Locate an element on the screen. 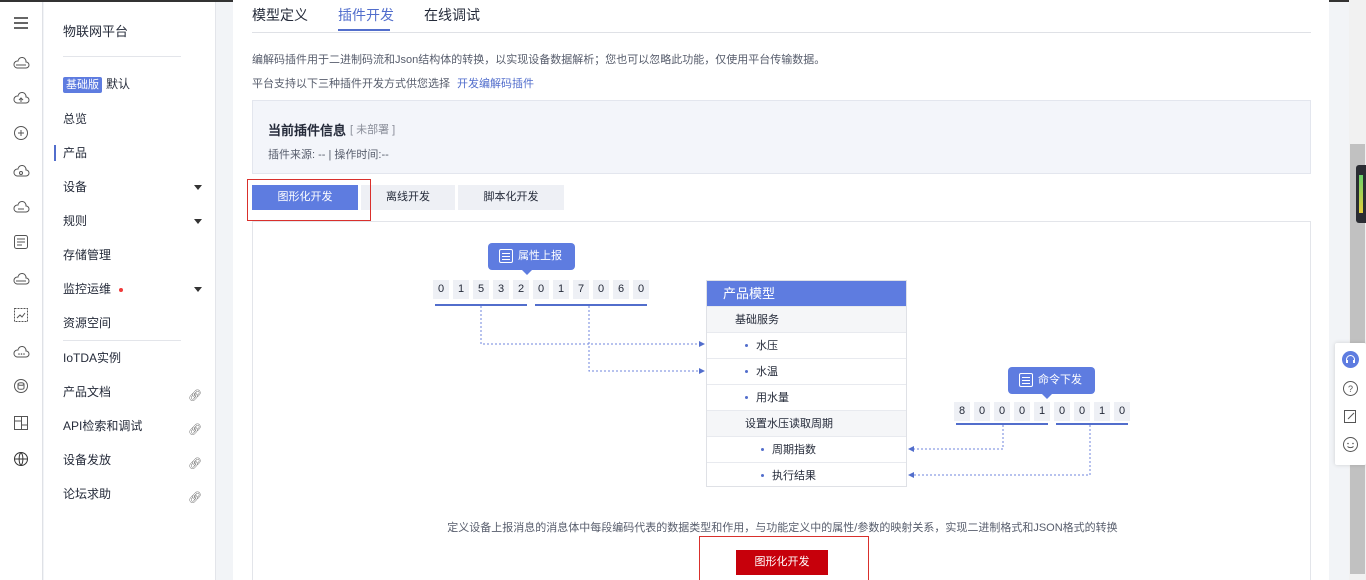 The width and height of the screenshot is (1366, 580). binary-digit: 2 is located at coordinates (521, 289).